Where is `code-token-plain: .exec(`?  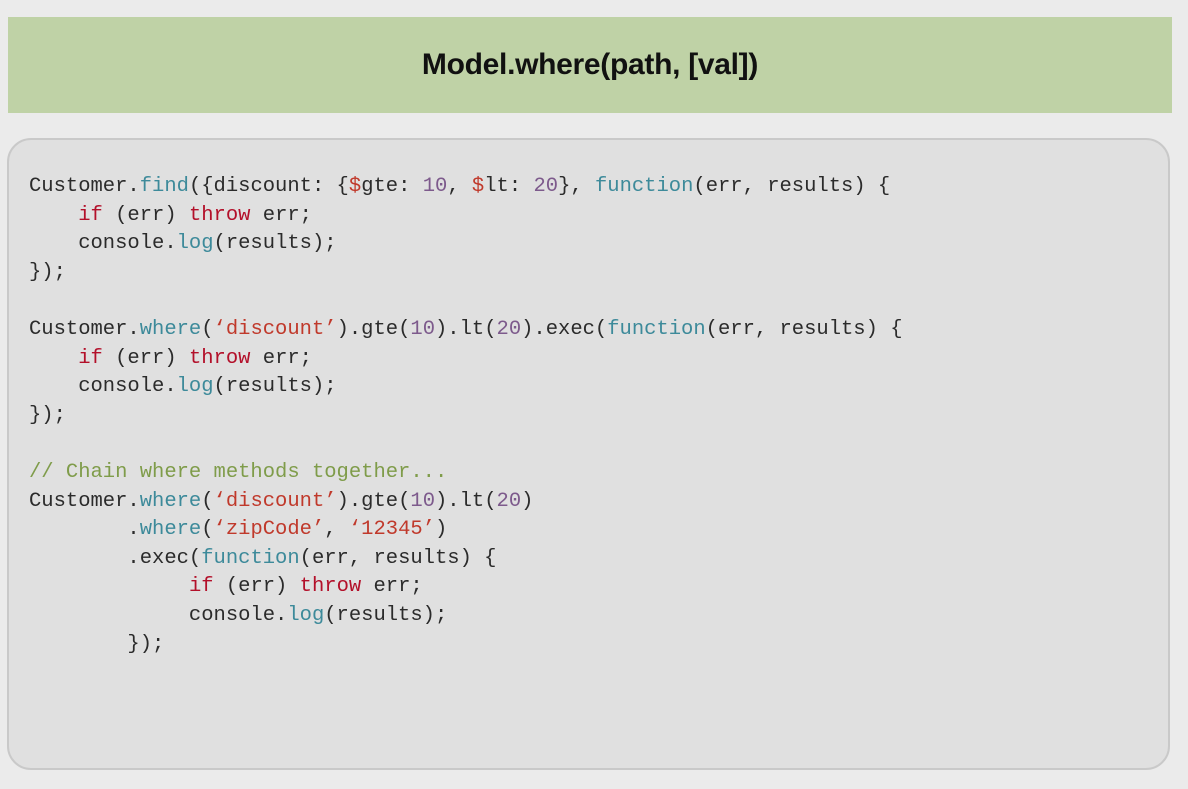 code-token-plain: .exec( is located at coordinates (115, 558).